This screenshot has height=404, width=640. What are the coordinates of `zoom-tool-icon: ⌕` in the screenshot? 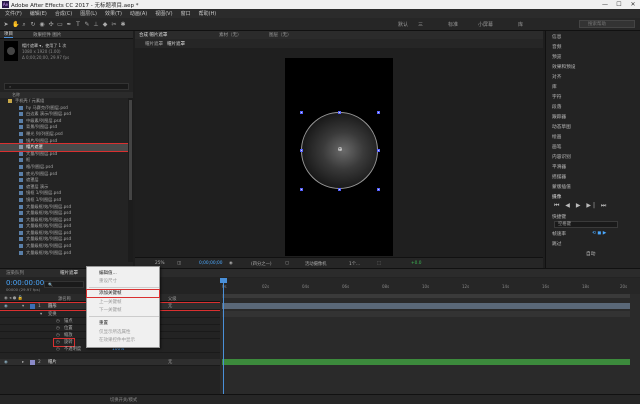 It's located at (24, 24).